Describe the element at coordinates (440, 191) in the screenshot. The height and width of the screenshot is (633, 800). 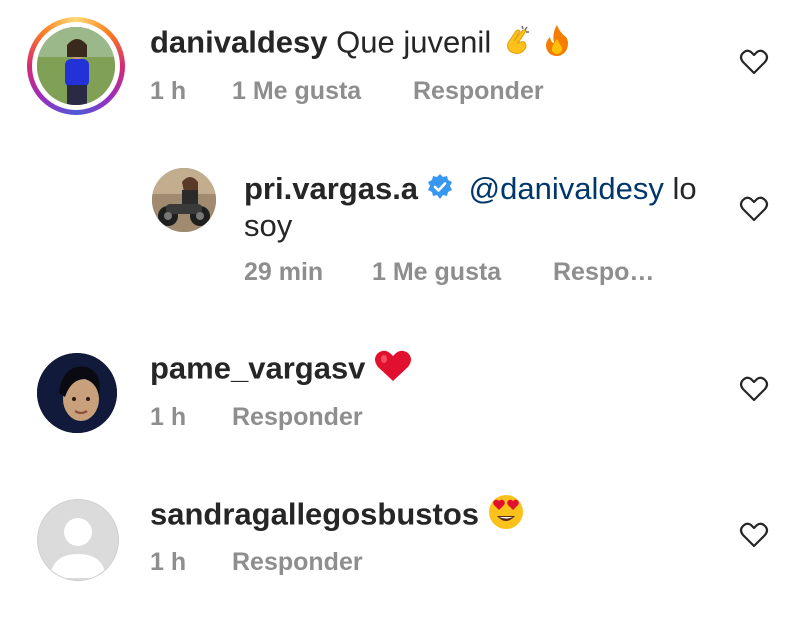
I see `verified-badge-icon` at that location.